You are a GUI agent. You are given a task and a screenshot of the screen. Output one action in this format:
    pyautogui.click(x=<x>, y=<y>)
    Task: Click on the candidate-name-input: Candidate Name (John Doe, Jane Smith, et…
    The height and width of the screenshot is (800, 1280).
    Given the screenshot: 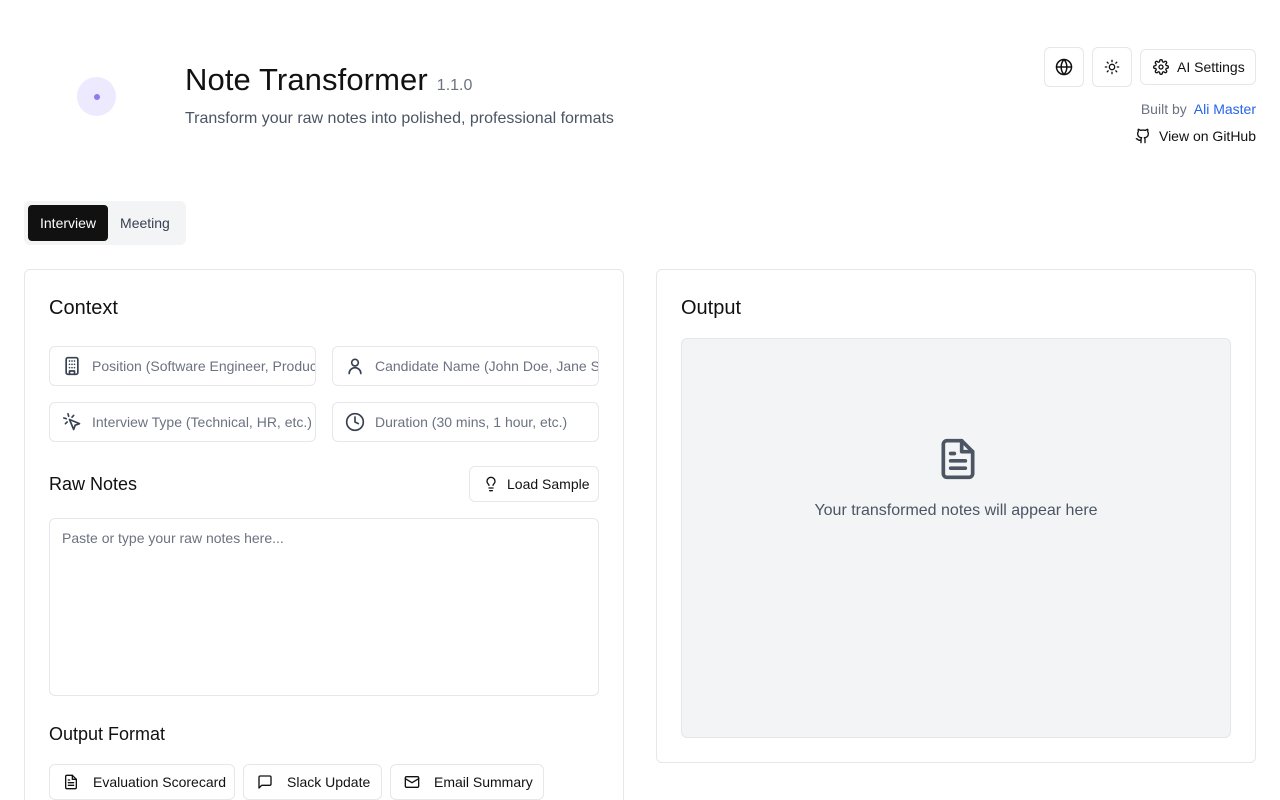 What is the action you would take?
    pyautogui.click(x=465, y=366)
    